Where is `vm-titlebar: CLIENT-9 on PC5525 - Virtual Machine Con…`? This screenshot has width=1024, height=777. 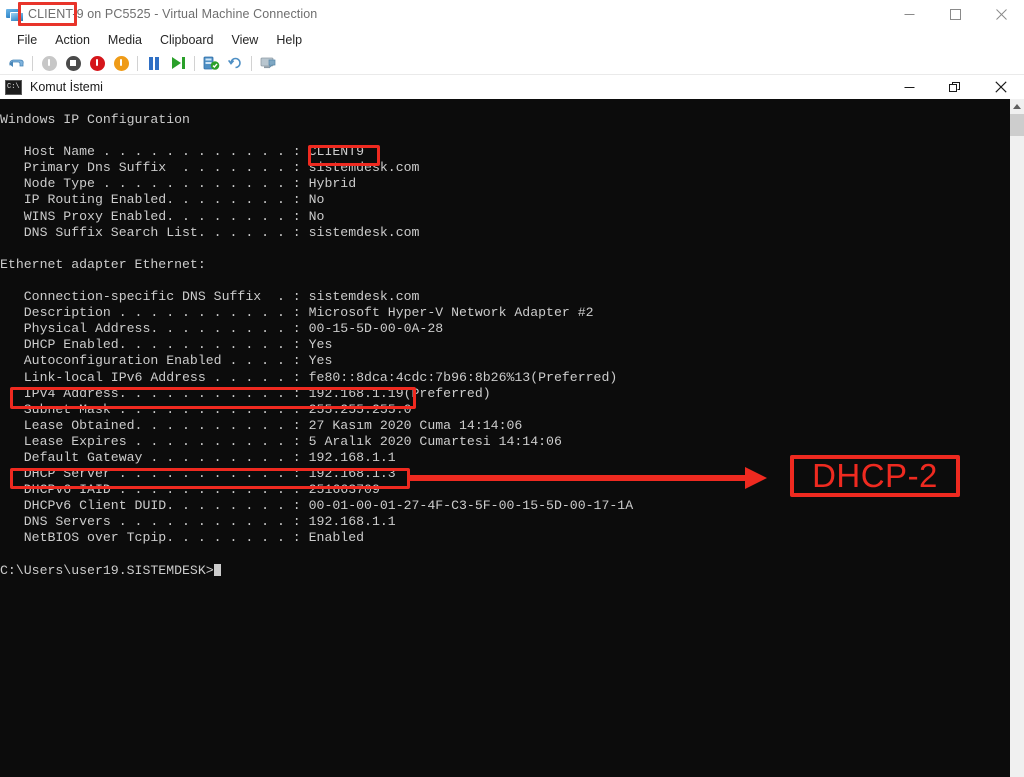
vm-titlebar: CLIENT-9 on PC5525 - Virtual Machine Con… is located at coordinates (512, 14).